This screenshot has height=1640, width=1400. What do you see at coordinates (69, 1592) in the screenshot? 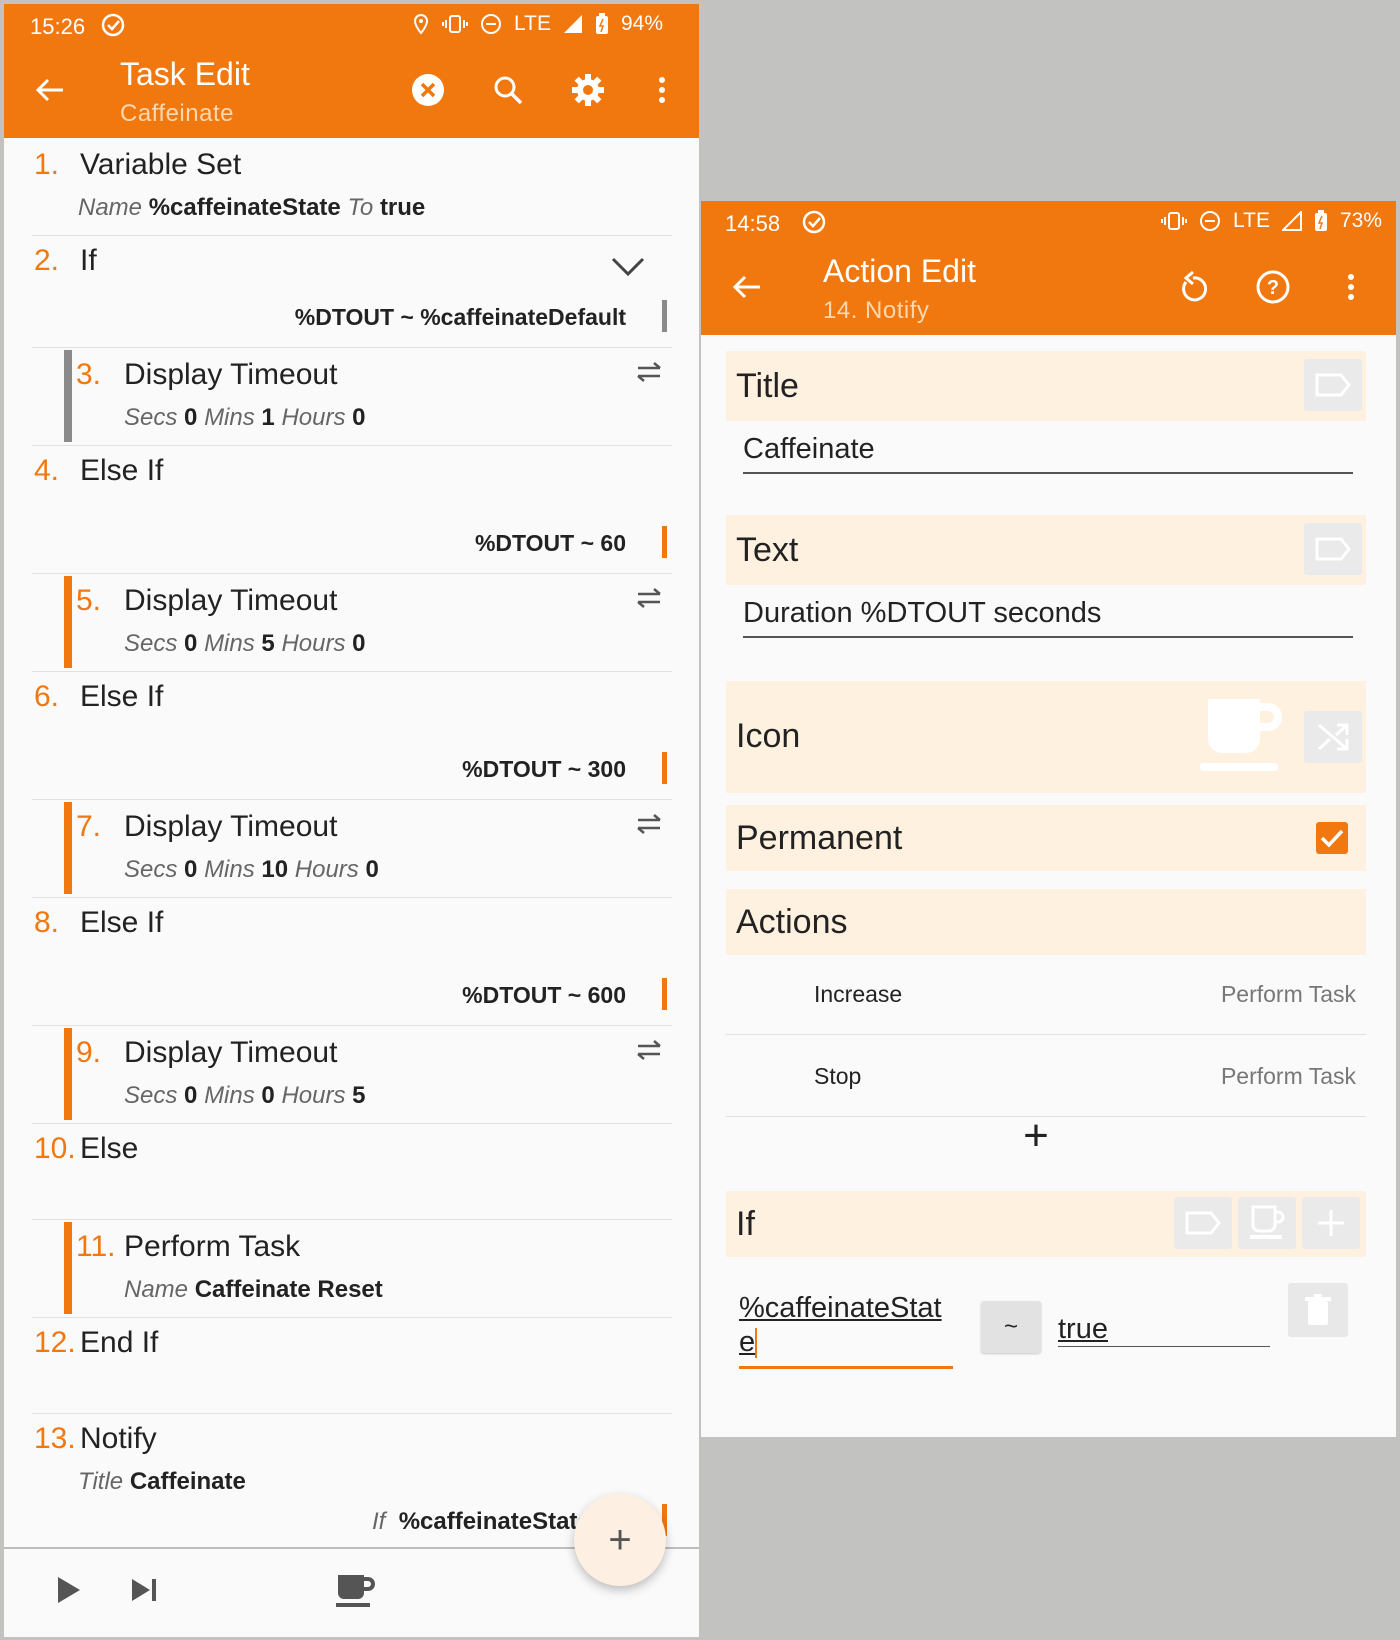
I see `play-icon` at bounding box center [69, 1592].